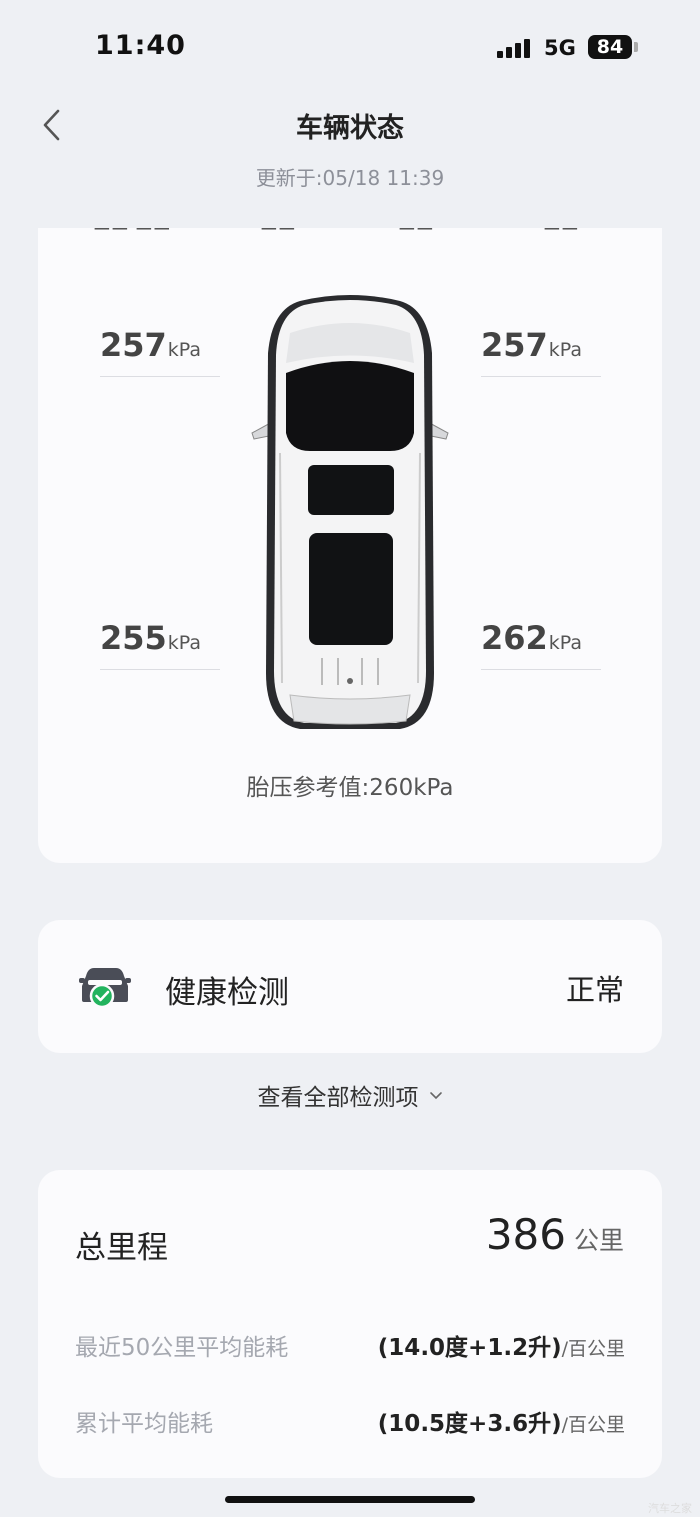 This screenshot has height=1517, width=700. I want to click on view-all-label: 查看全部检测项, so click(338, 1098).